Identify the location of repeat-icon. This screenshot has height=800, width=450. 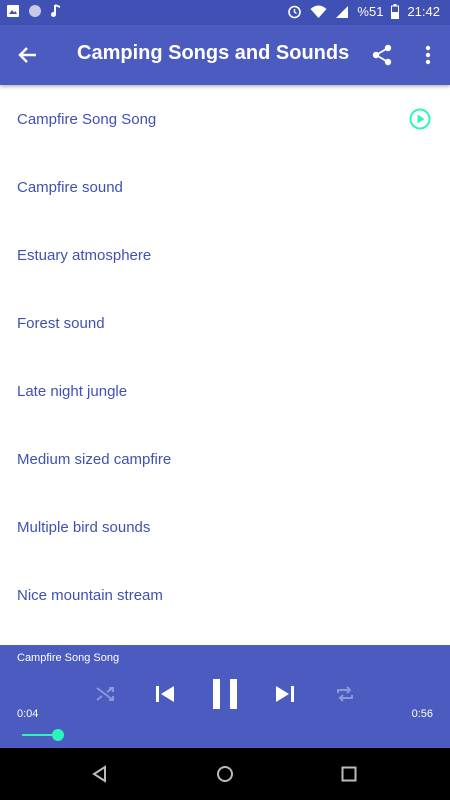
(345, 694).